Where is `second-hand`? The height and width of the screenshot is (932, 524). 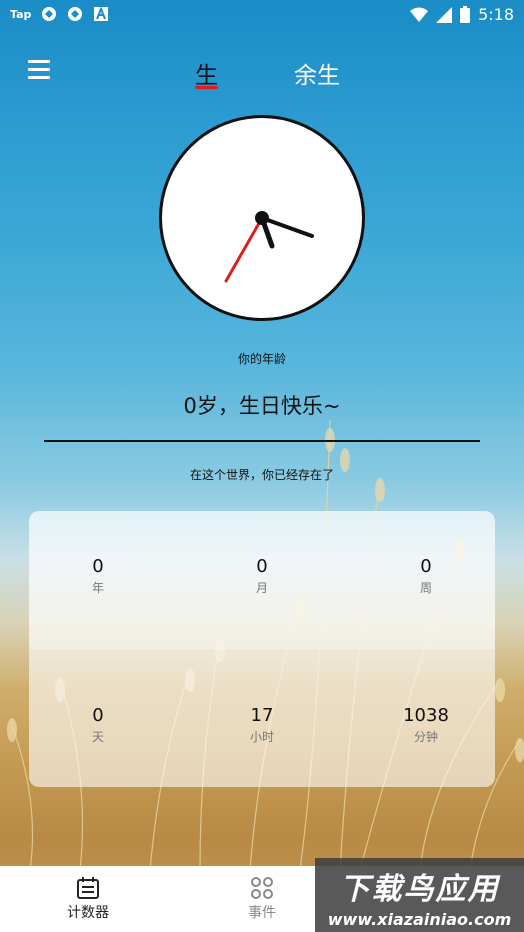
second-hand is located at coordinates (244, 249).